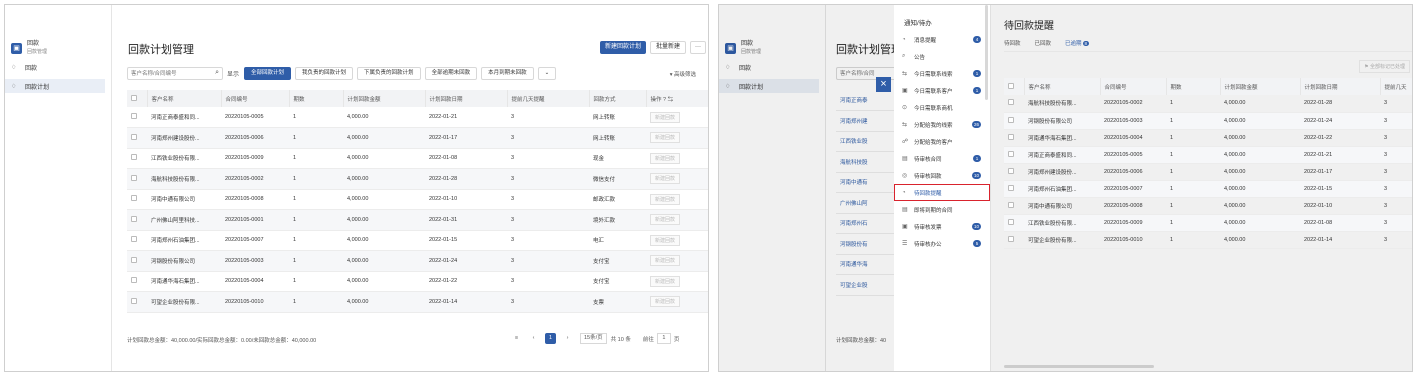 This screenshot has height=379, width=1417. What do you see at coordinates (698, 47) in the screenshot?
I see `more-button: ···` at bounding box center [698, 47].